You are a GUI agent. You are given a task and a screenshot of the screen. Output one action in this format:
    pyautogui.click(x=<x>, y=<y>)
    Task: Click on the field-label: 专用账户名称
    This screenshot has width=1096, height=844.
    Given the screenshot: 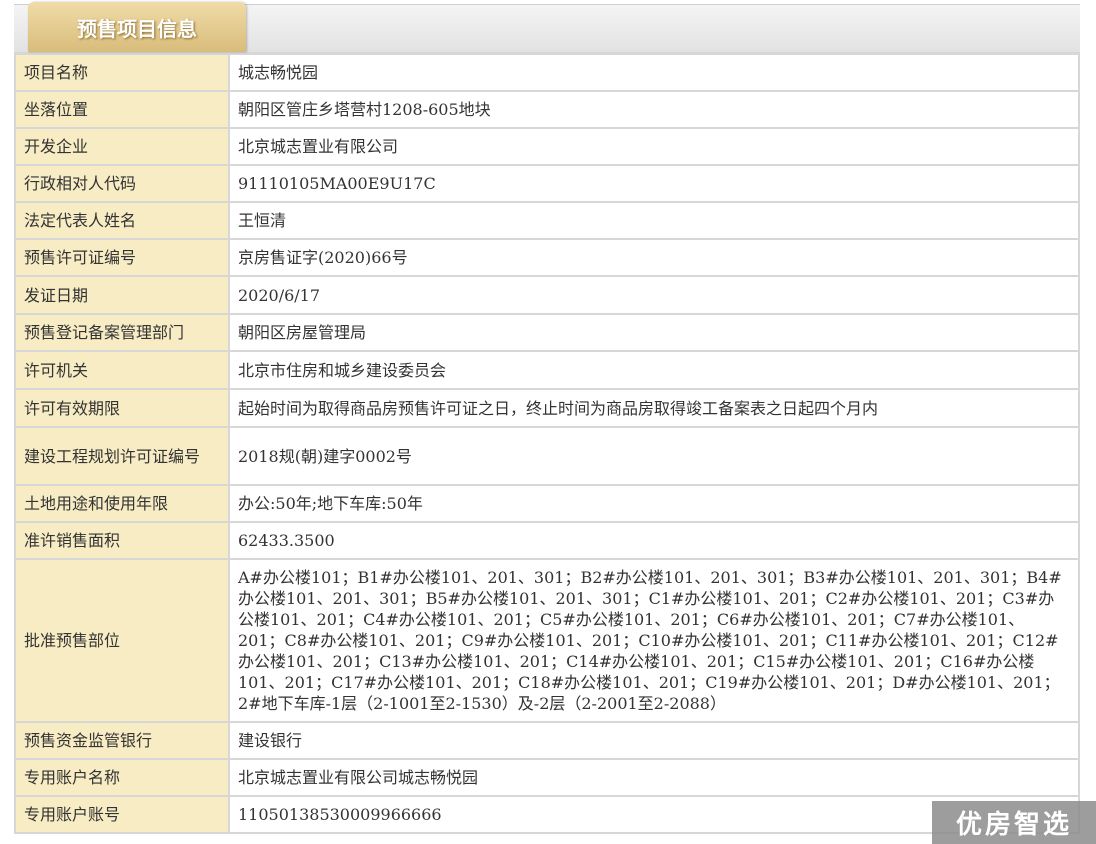 What is the action you would take?
    pyautogui.click(x=122, y=777)
    